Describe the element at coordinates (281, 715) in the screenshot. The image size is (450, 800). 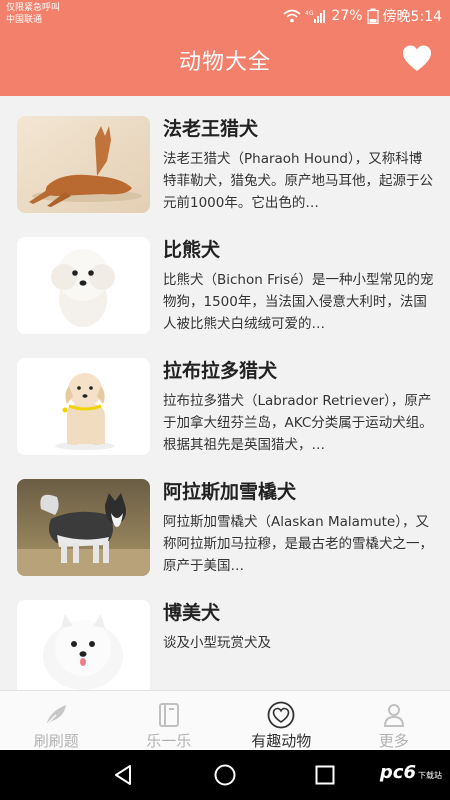
I see `heart-circle-icon` at that location.